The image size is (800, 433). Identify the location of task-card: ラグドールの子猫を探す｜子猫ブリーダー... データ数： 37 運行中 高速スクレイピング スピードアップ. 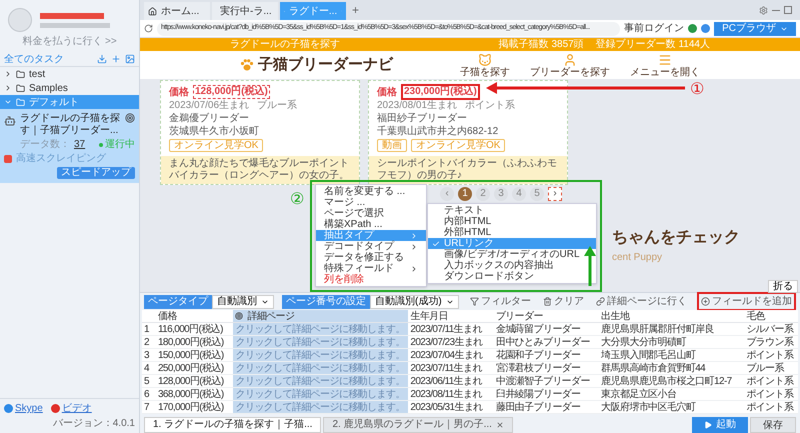
(69, 146).